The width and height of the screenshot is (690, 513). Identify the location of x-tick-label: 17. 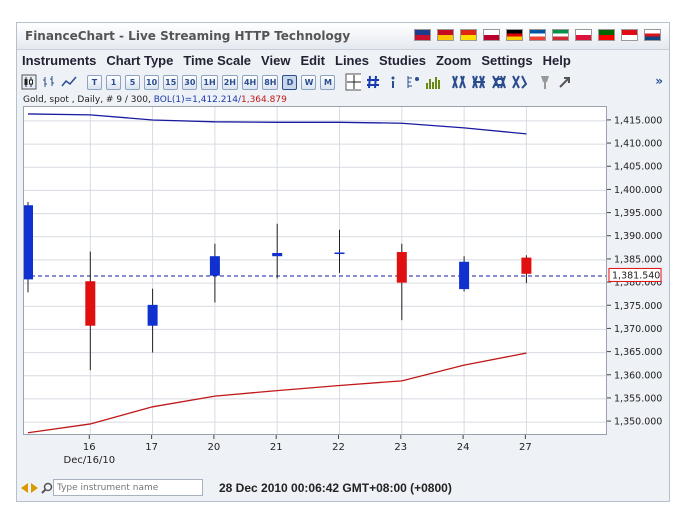
(151, 447).